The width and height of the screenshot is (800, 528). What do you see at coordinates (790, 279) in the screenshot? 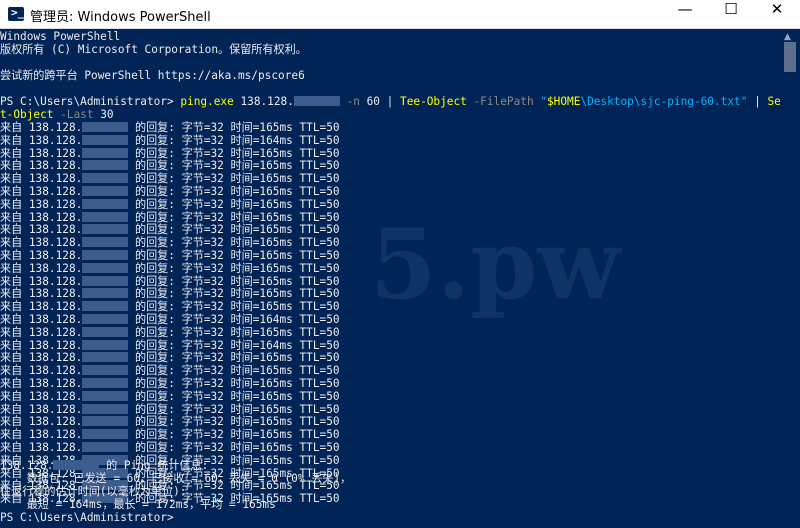
I see `scrollbar` at bounding box center [790, 279].